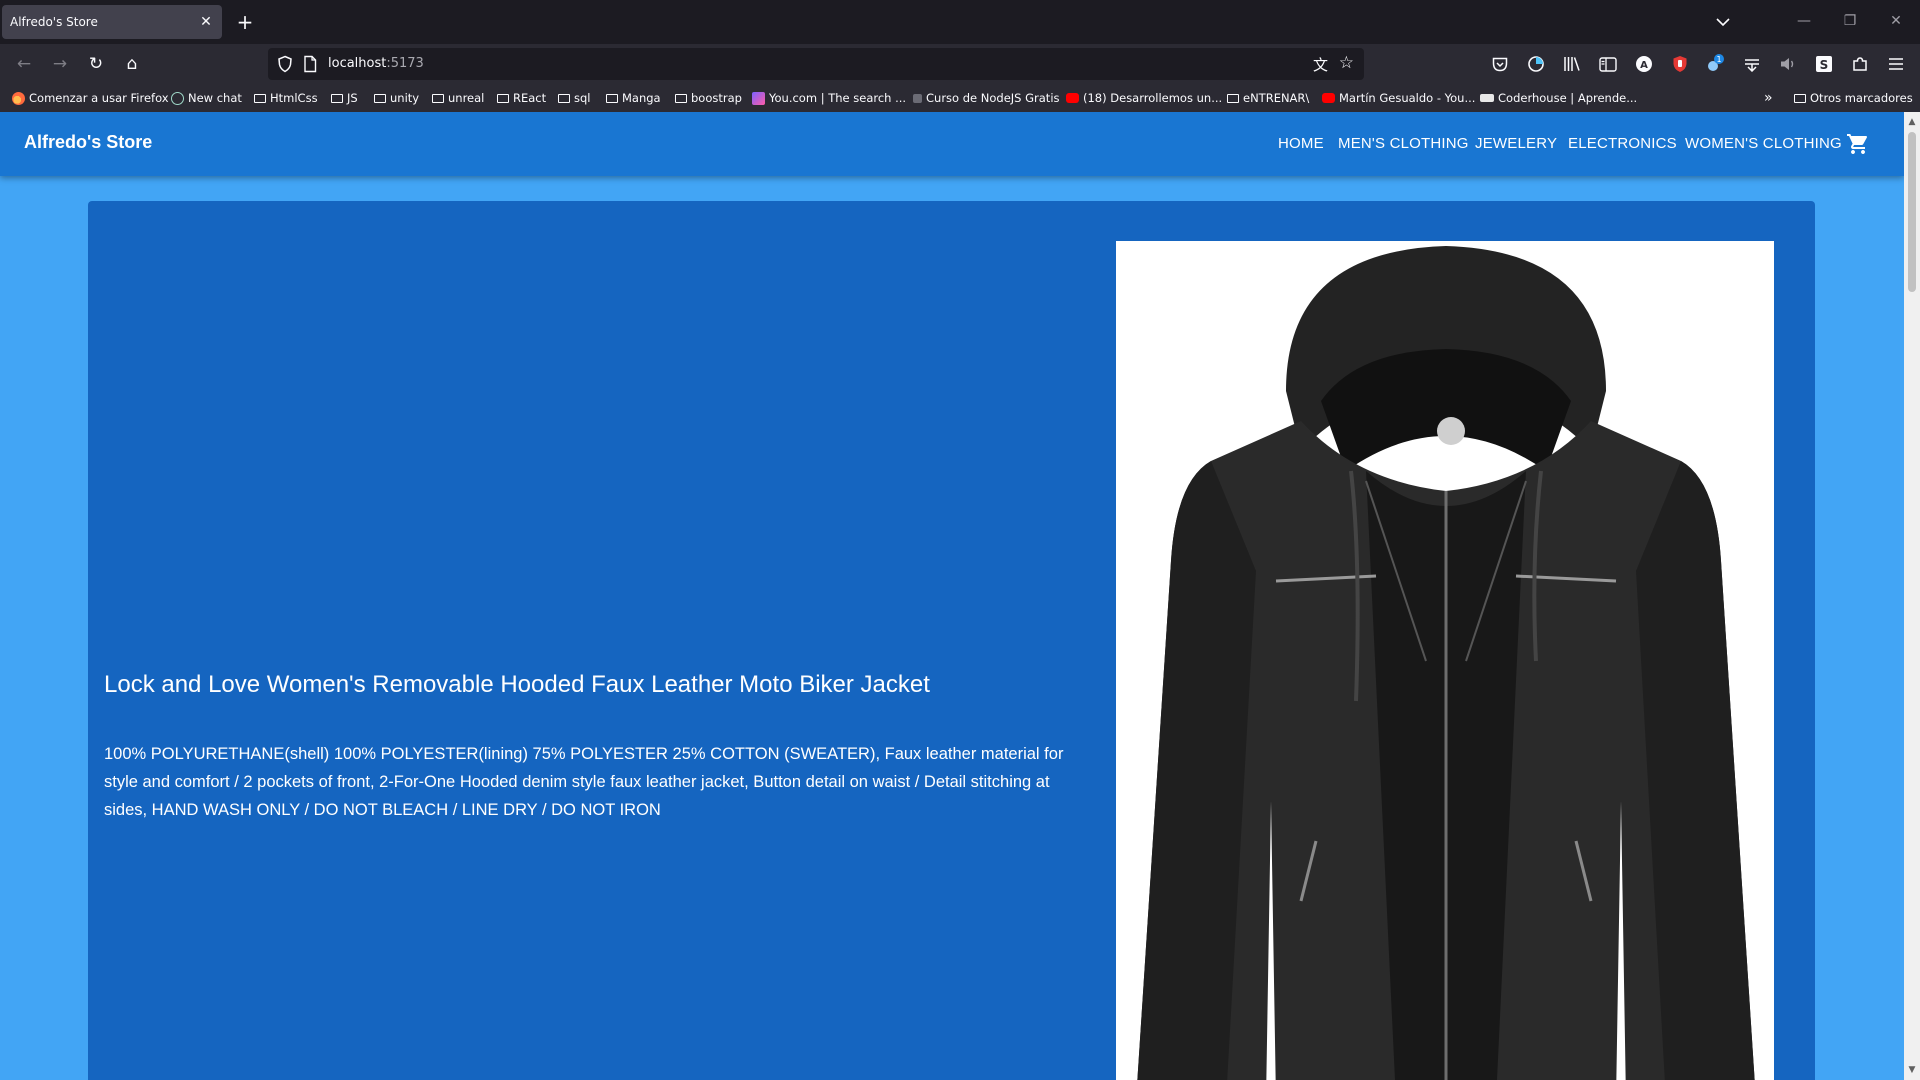  What do you see at coordinates (1718, 59) in the screenshot?
I see `svg-text: 1` at bounding box center [1718, 59].